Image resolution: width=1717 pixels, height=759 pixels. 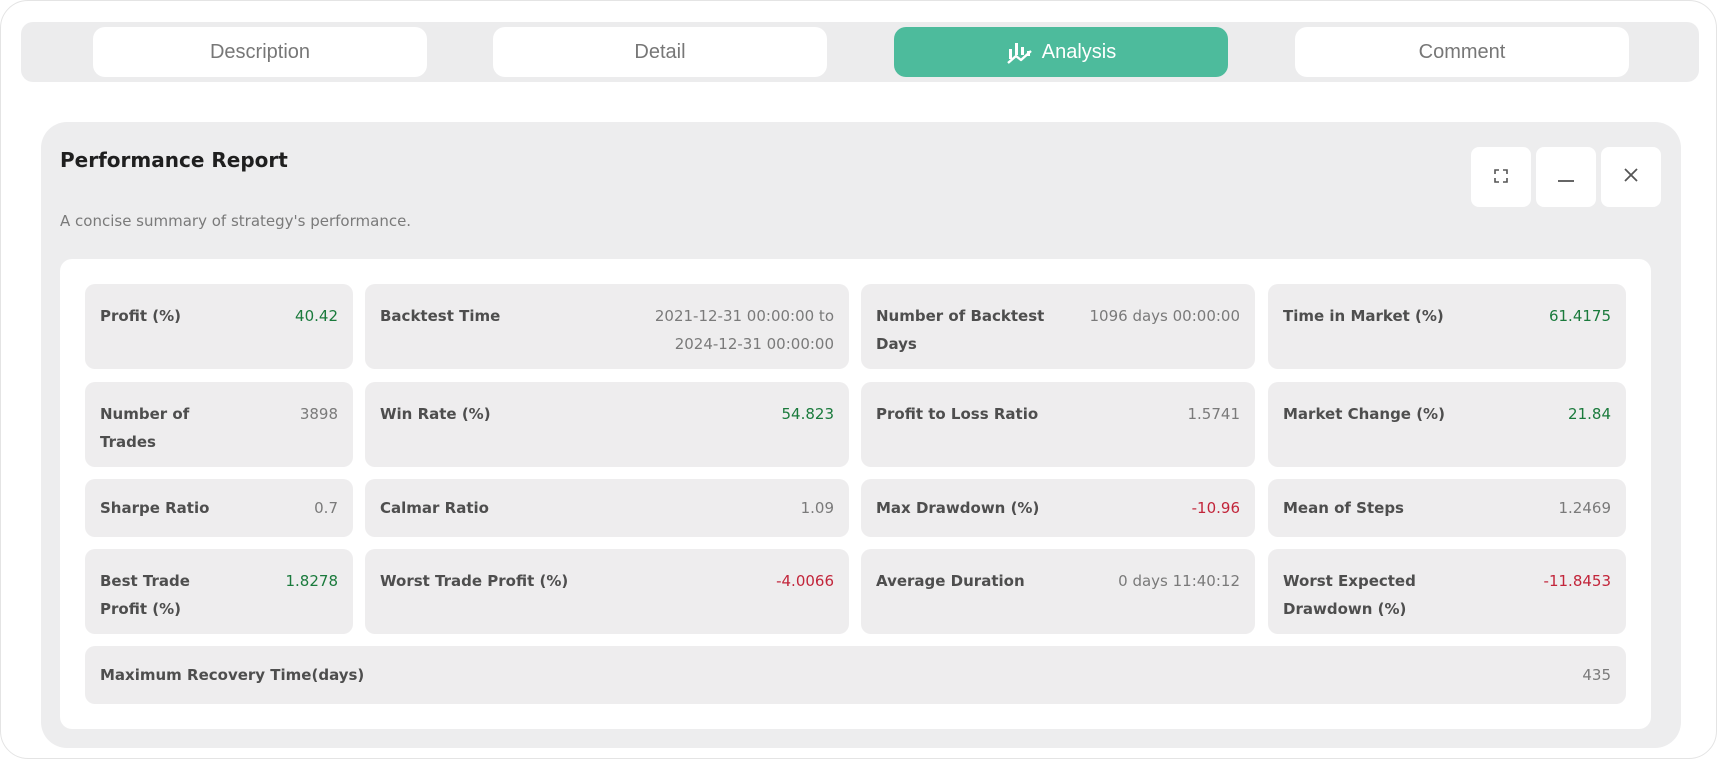 I want to click on metric-label: Best Trade Profit (%), so click(x=145, y=595).